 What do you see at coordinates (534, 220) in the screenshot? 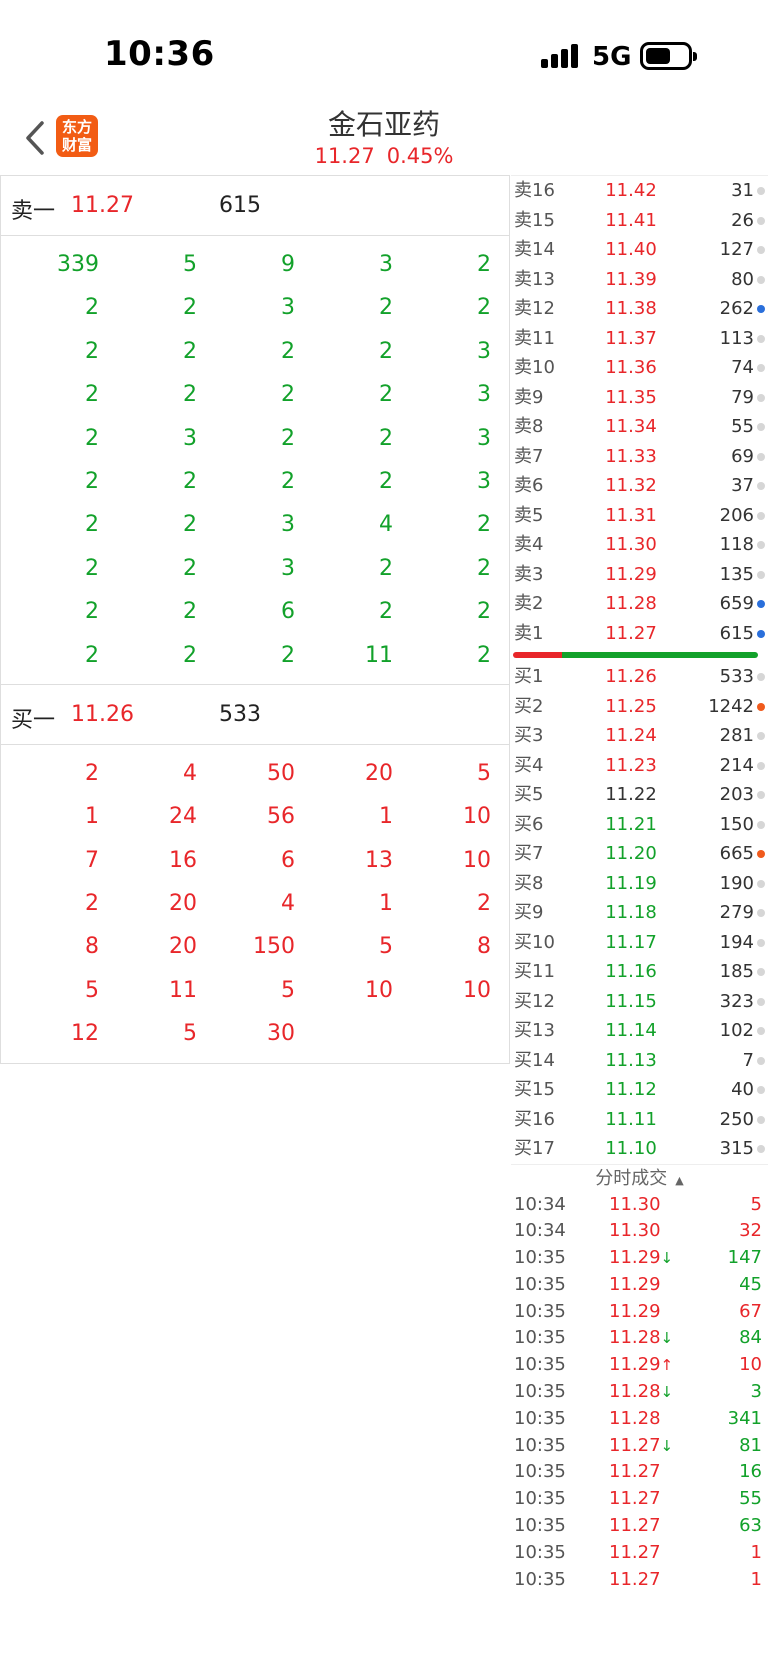
I see `depth-level-label: 卖15` at bounding box center [534, 220].